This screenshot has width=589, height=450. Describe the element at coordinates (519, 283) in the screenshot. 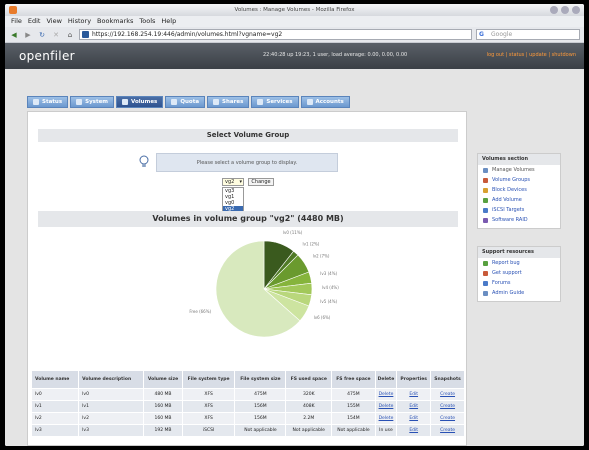

I see `forums-link: Forums` at that location.